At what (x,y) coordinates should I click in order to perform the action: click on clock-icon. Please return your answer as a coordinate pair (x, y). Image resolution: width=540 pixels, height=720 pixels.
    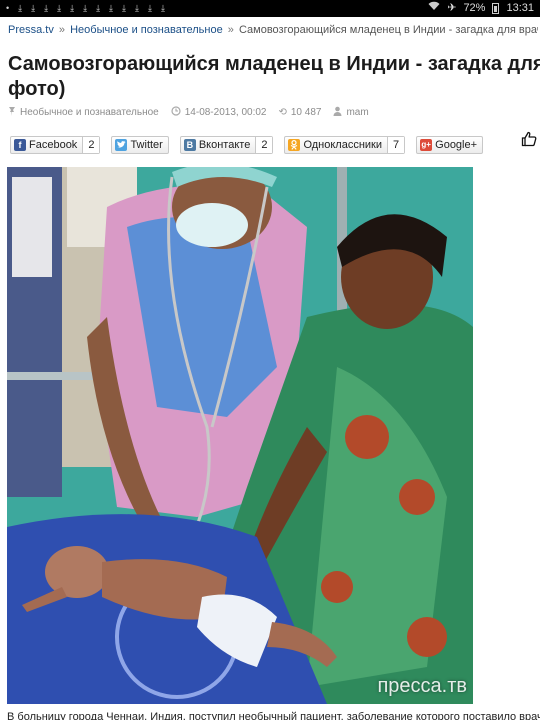
    Looking at the image, I should click on (176, 112).